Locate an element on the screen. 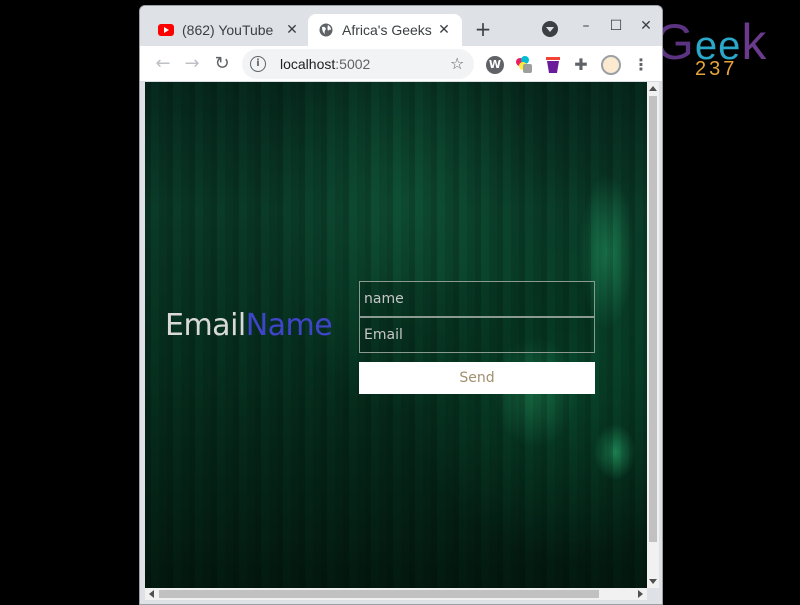  profile-avatar-icon is located at coordinates (611, 65).